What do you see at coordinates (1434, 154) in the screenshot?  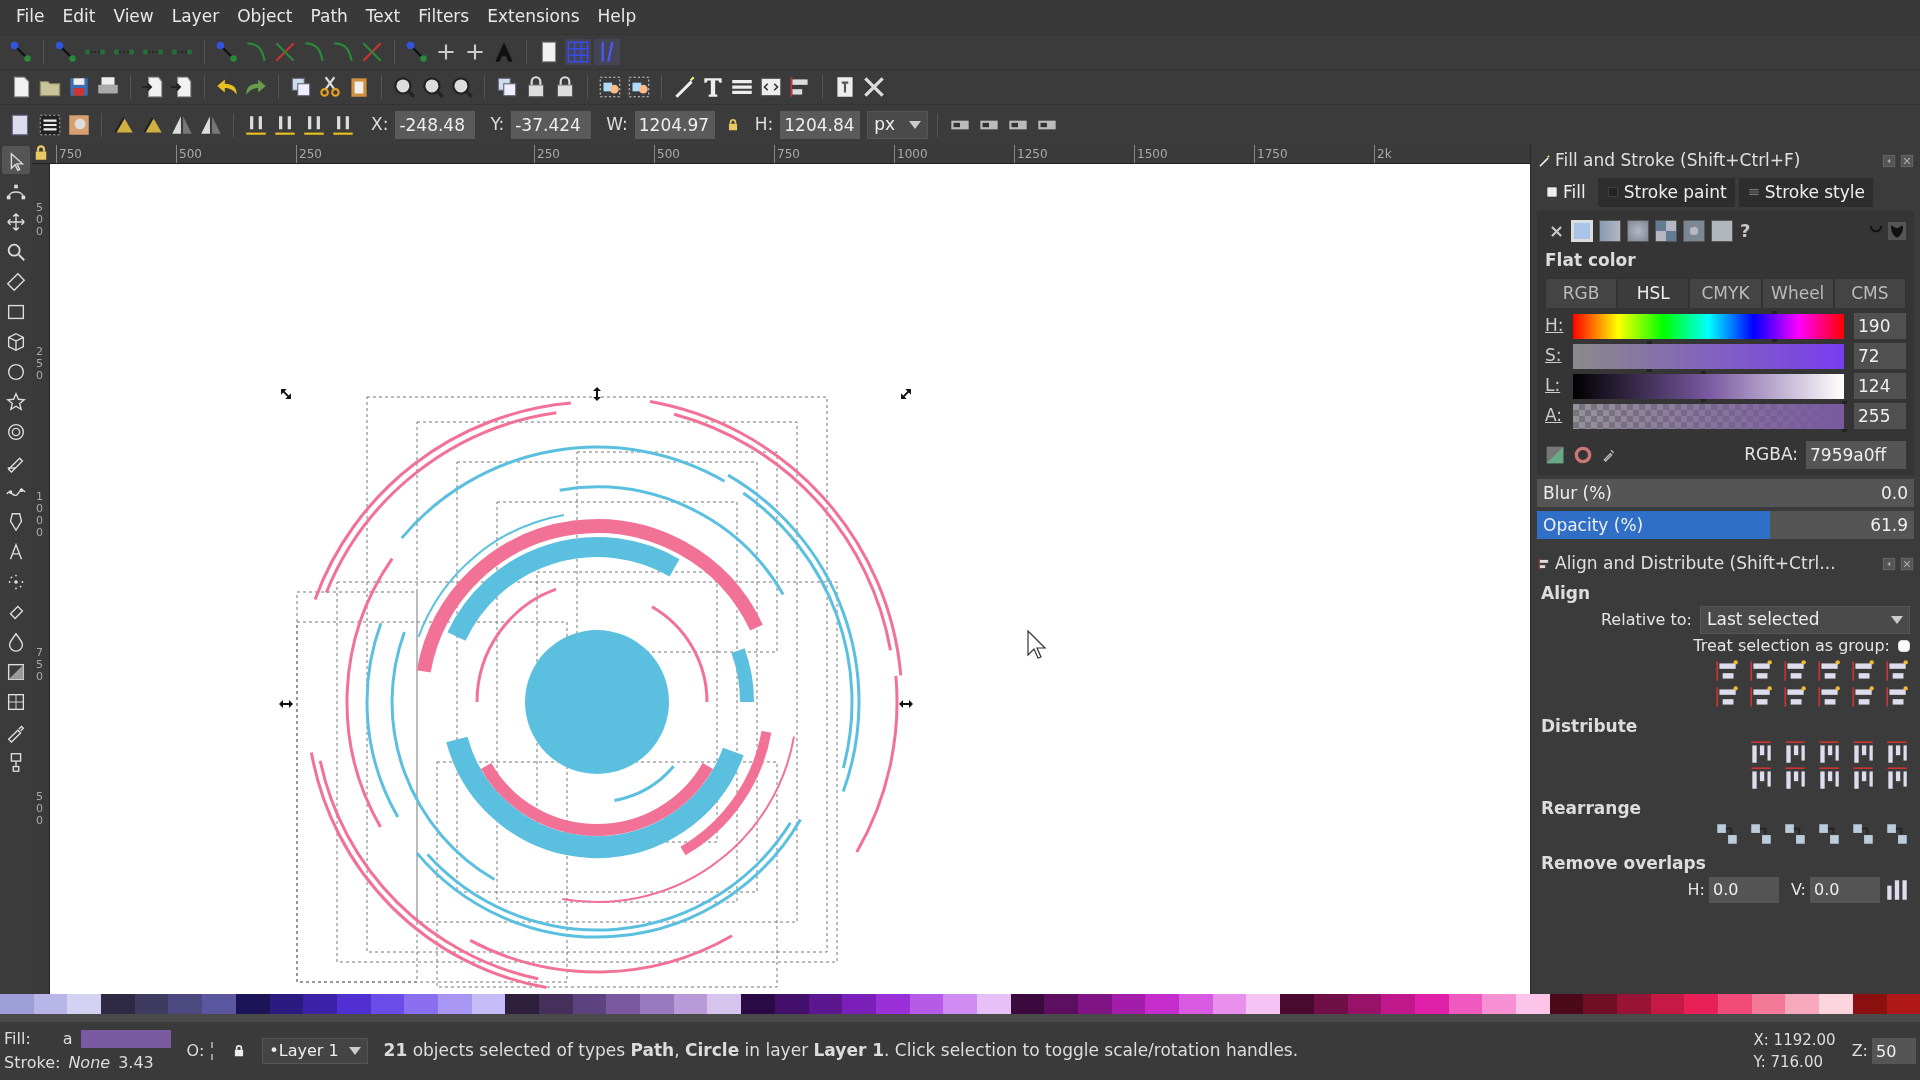 I see `ruler-label: 2k` at bounding box center [1434, 154].